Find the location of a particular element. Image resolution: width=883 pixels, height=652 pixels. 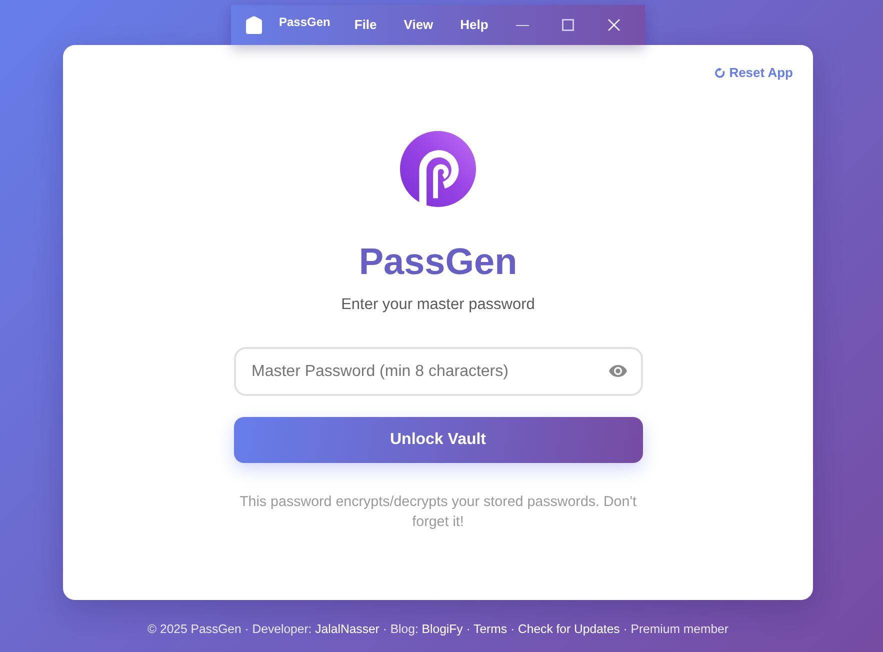

eye-icon is located at coordinates (617, 371).